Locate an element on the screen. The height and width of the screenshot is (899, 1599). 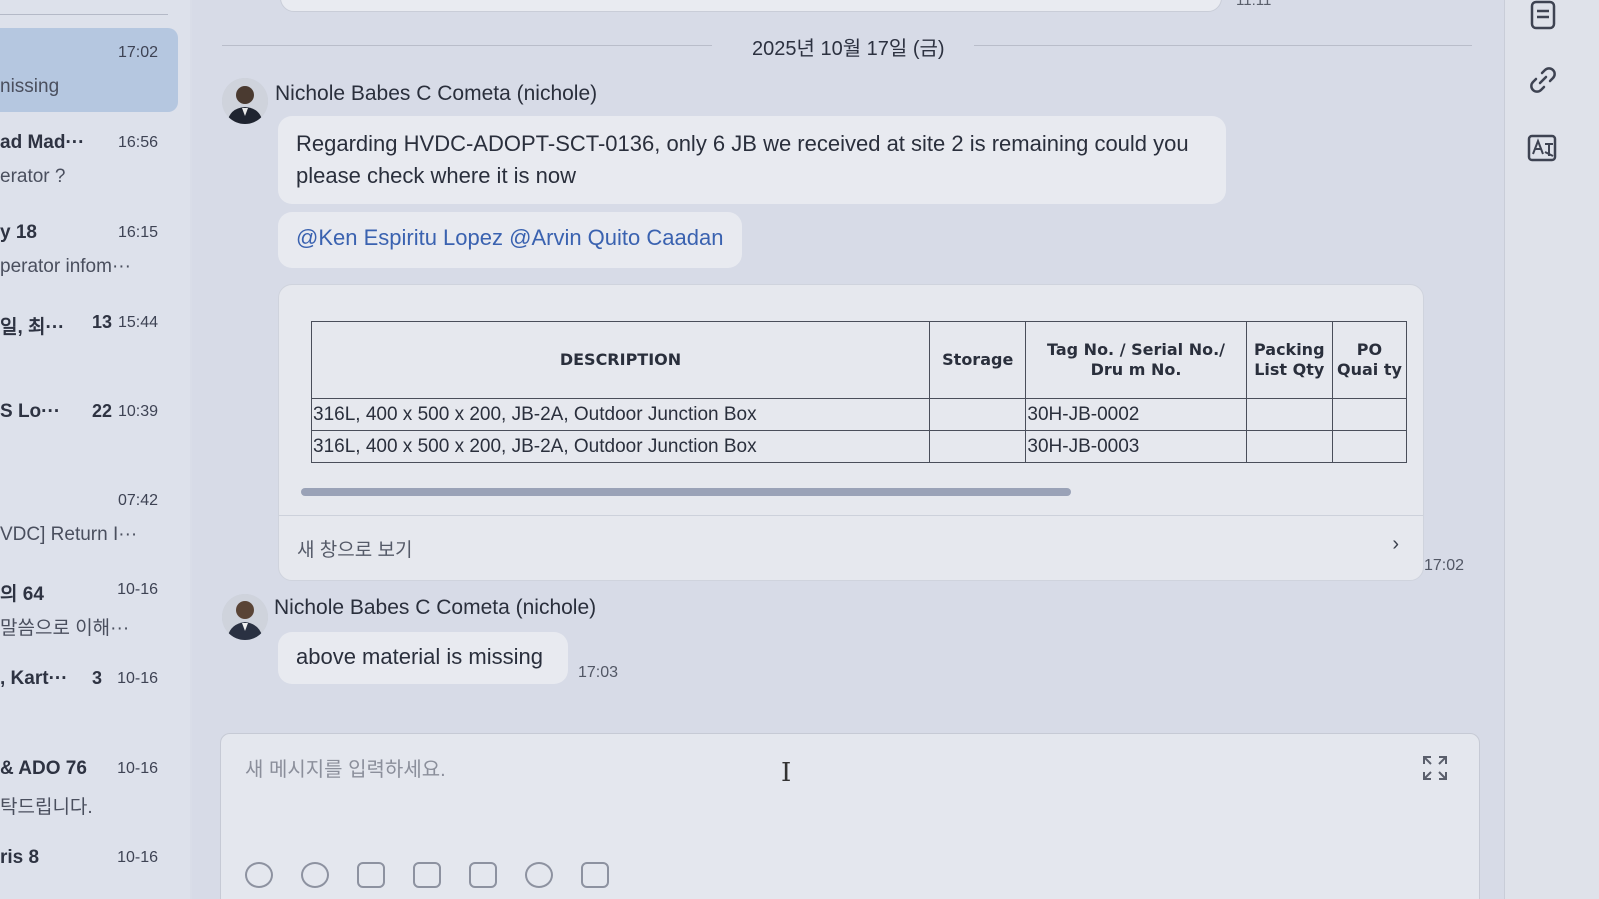
conversation-time: 16:56 is located at coordinates (137, 142).